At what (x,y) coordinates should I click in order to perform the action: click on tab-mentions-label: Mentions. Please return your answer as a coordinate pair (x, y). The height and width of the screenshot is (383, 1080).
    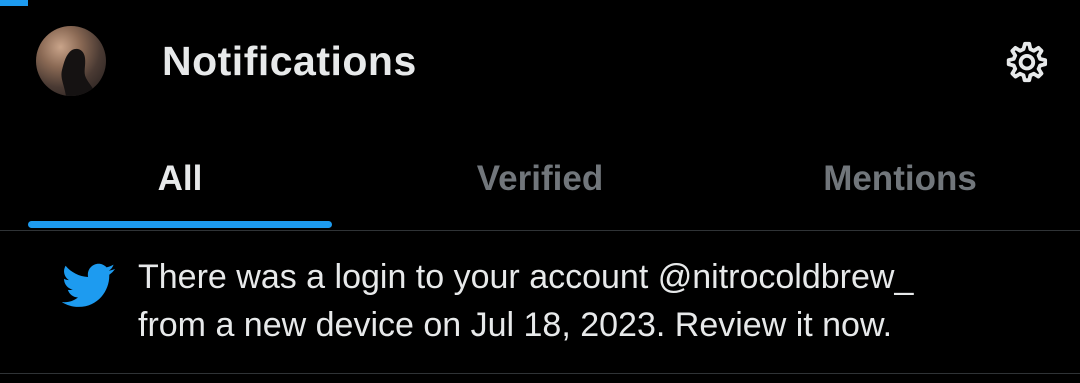
    Looking at the image, I should click on (900, 178).